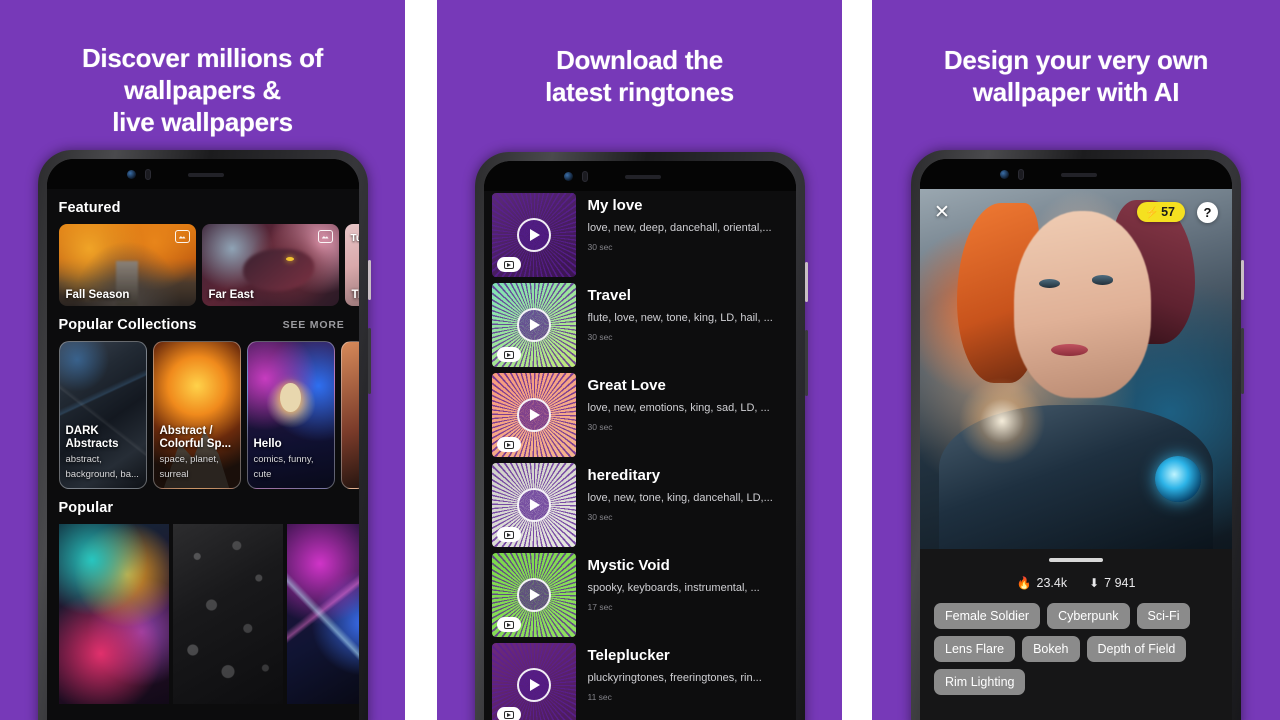 This screenshot has width=1280, height=720. Describe the element at coordinates (975, 649) in the screenshot. I see `prompt-chip: Lens Flare` at that location.